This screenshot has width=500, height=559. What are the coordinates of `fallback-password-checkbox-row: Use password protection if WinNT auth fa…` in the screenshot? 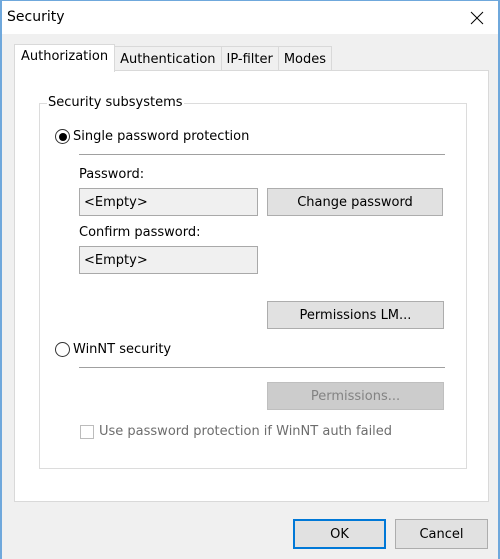 It's located at (236, 431).